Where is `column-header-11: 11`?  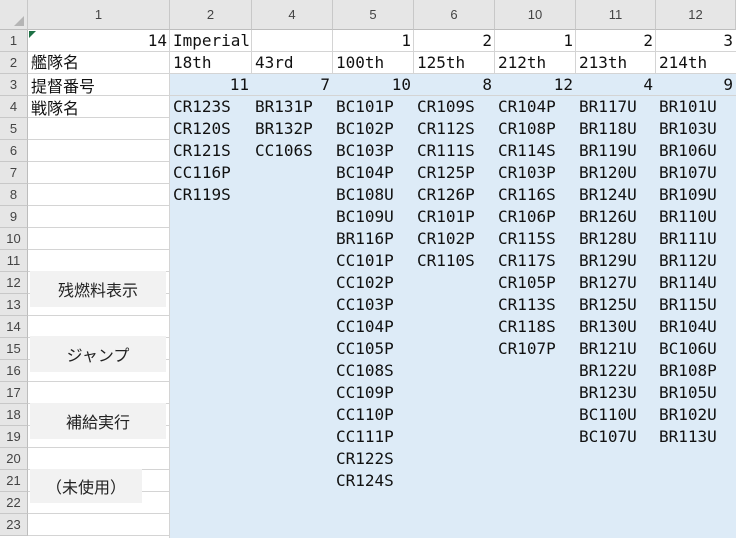 column-header-11: 11 is located at coordinates (616, 15).